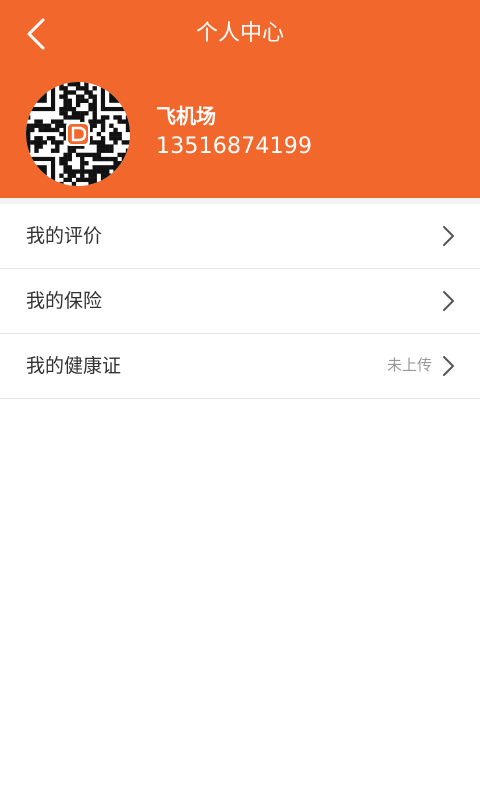  I want to click on page-title: 个人中心, so click(239, 33).